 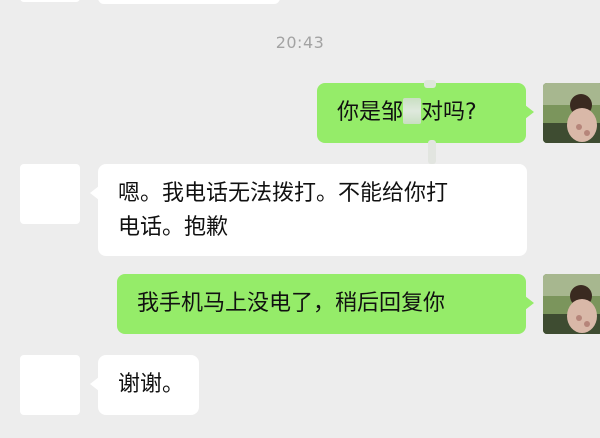 What do you see at coordinates (370, 112) in the screenshot?
I see `message-text: 你是邹` at bounding box center [370, 112].